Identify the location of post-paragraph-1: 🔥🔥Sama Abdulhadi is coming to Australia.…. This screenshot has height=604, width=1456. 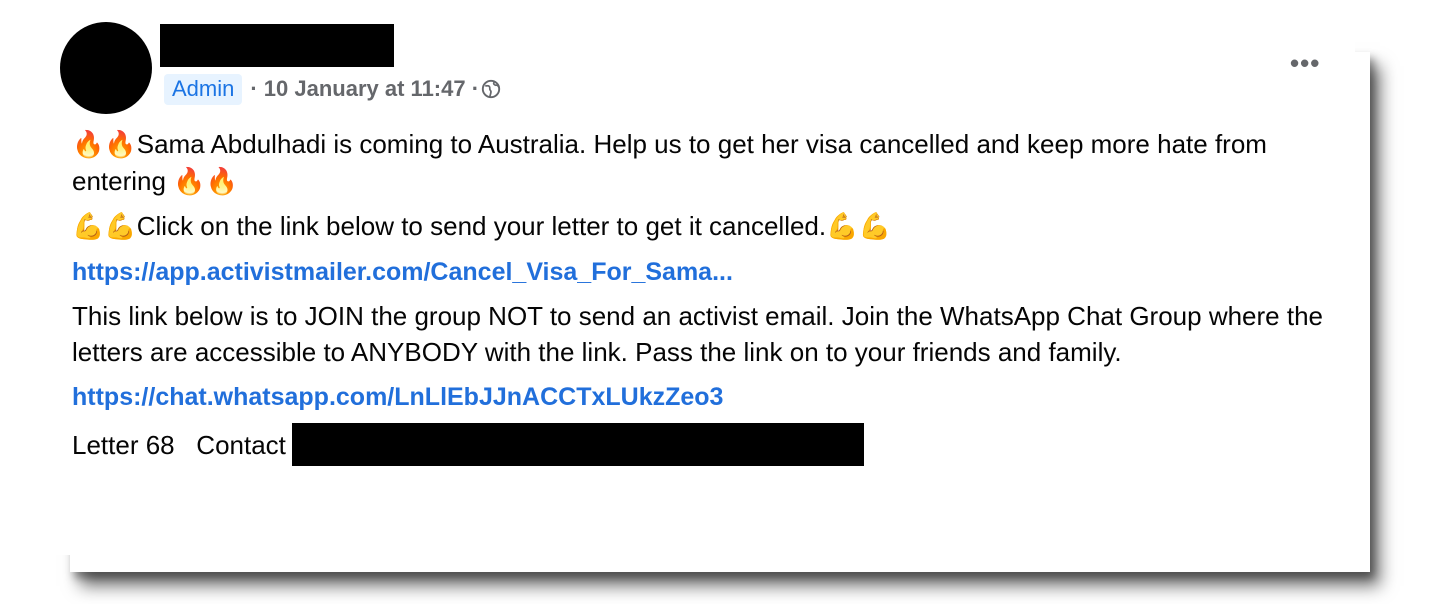
(702, 163).